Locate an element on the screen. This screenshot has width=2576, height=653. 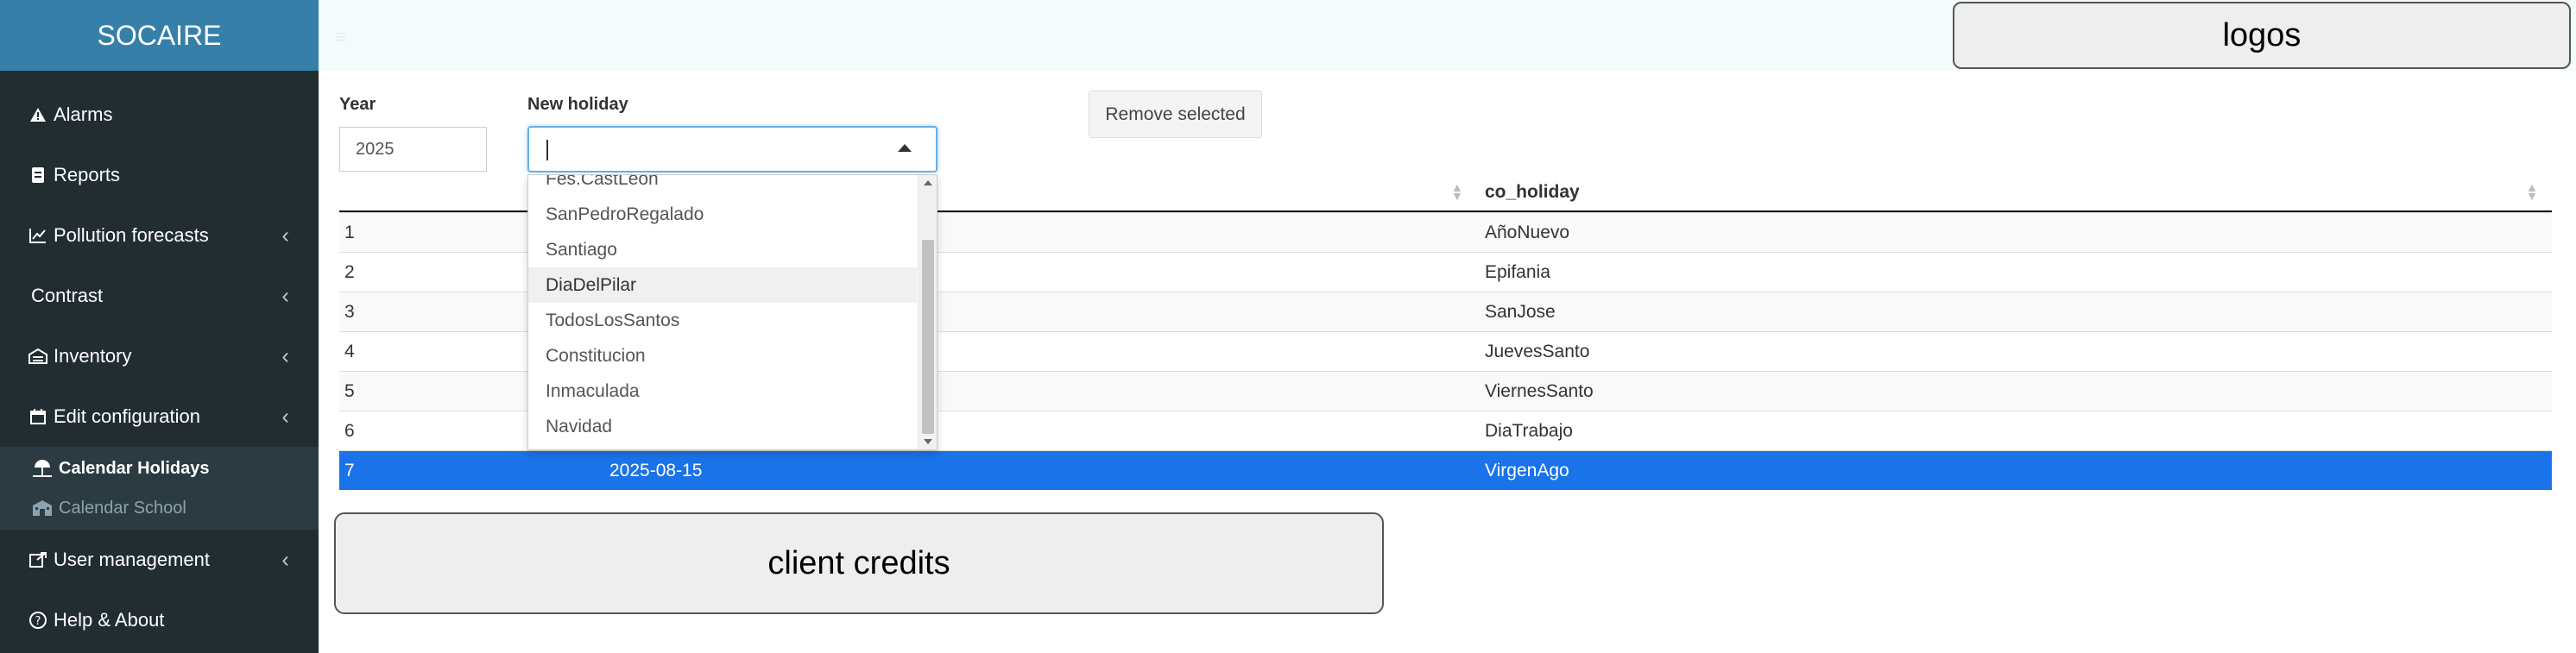
sidebar-item-label: Inventory is located at coordinates (93, 356).